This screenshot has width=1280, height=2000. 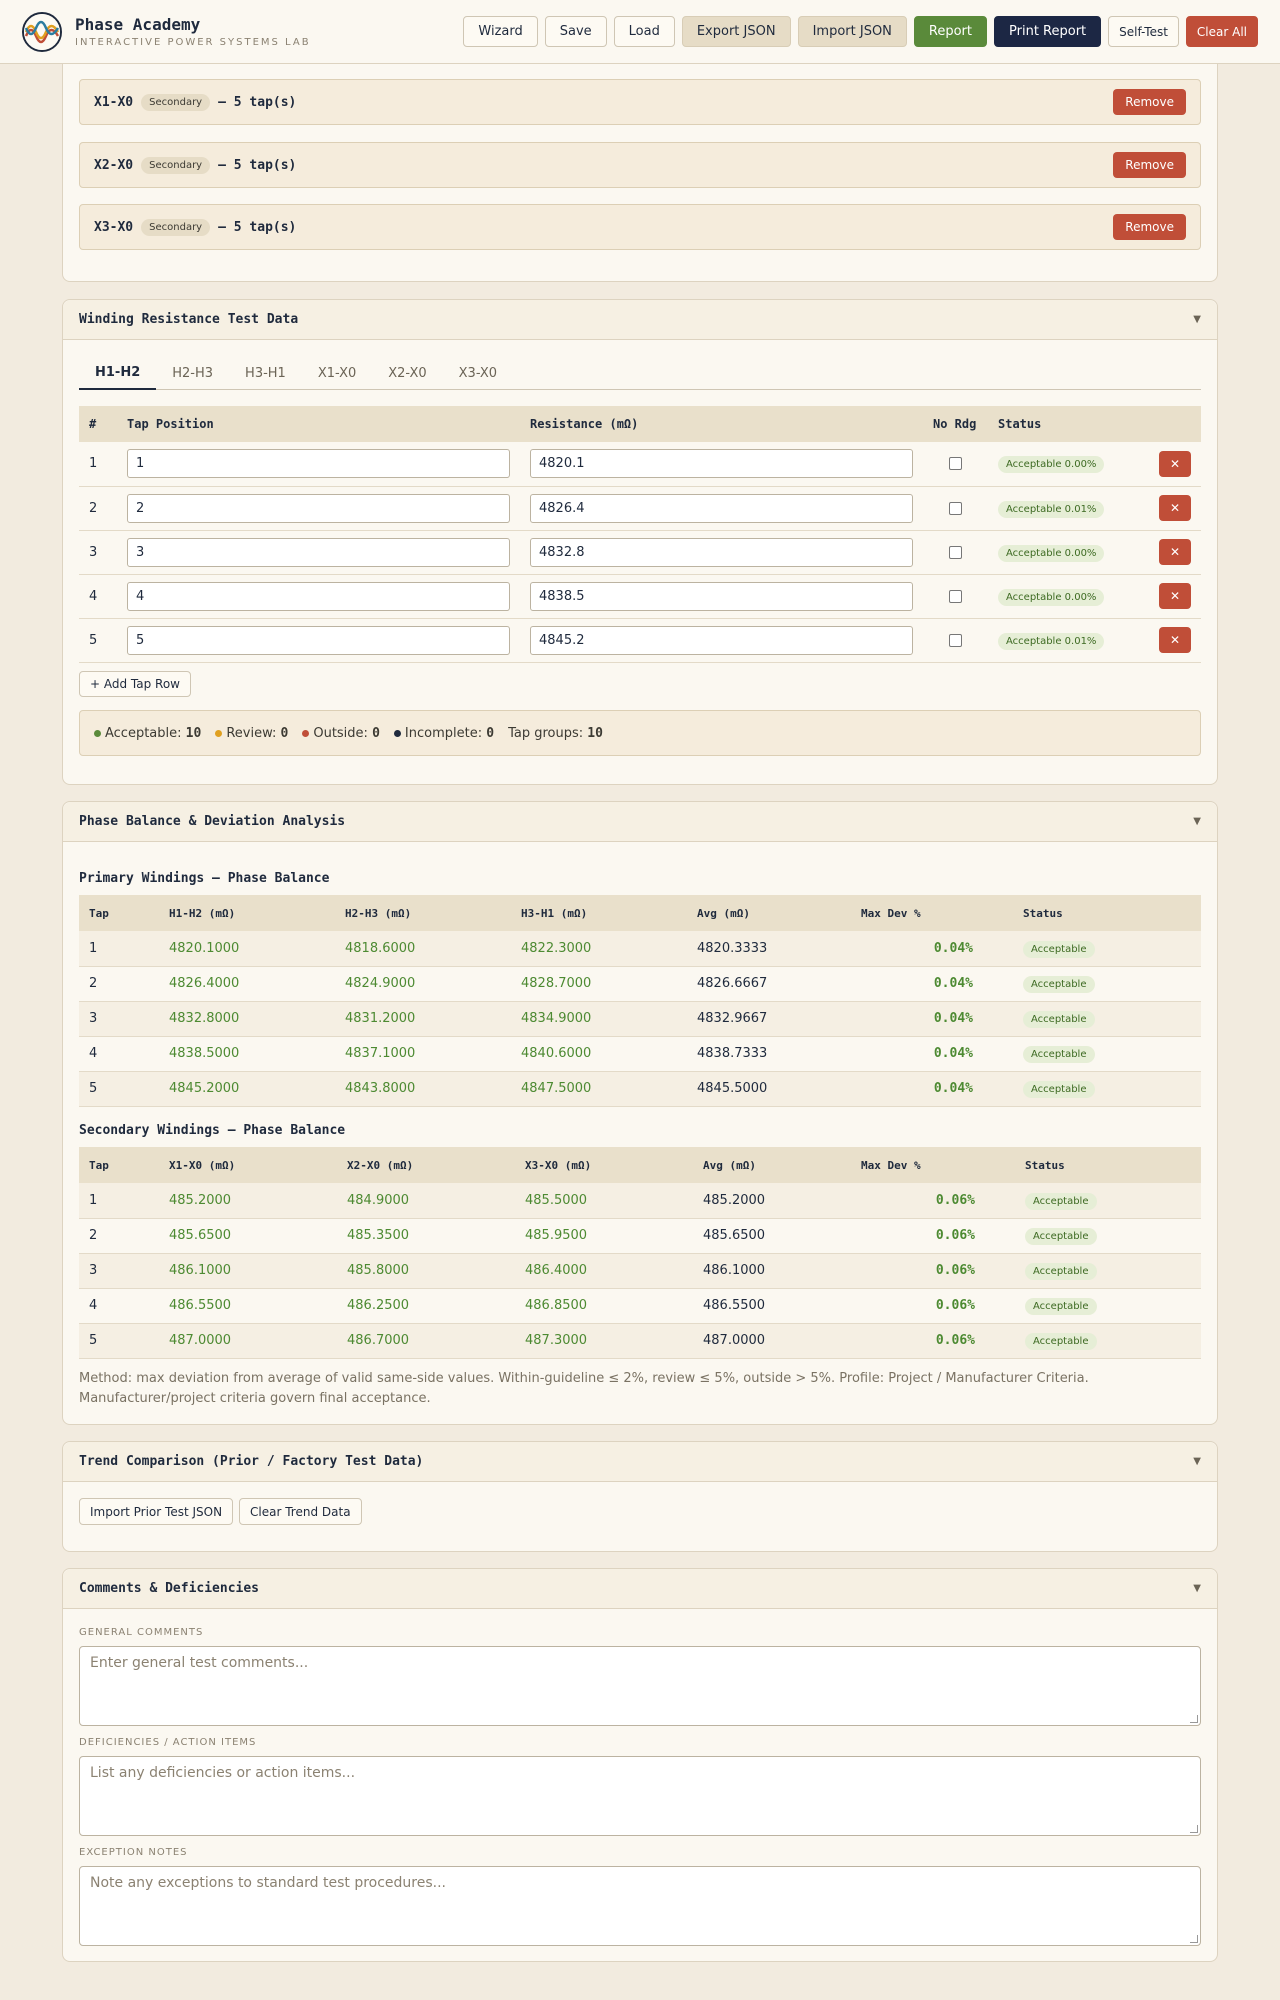 I want to click on acceptable-count: 10, so click(x=193, y=733).